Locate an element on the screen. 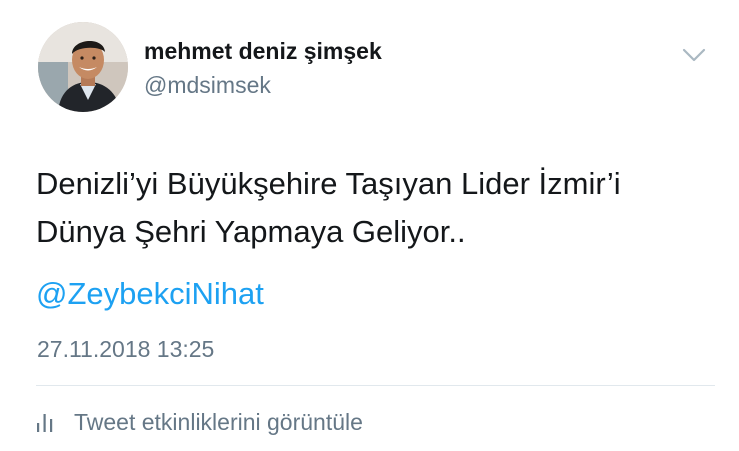 The image size is (739, 451). username: @mdsimsek is located at coordinates (207, 85).